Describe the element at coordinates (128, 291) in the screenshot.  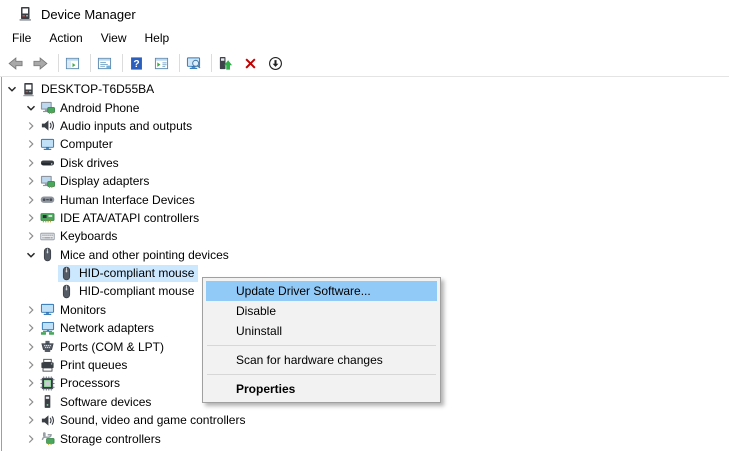
I see `row-content: HID-compliant mouse` at that location.